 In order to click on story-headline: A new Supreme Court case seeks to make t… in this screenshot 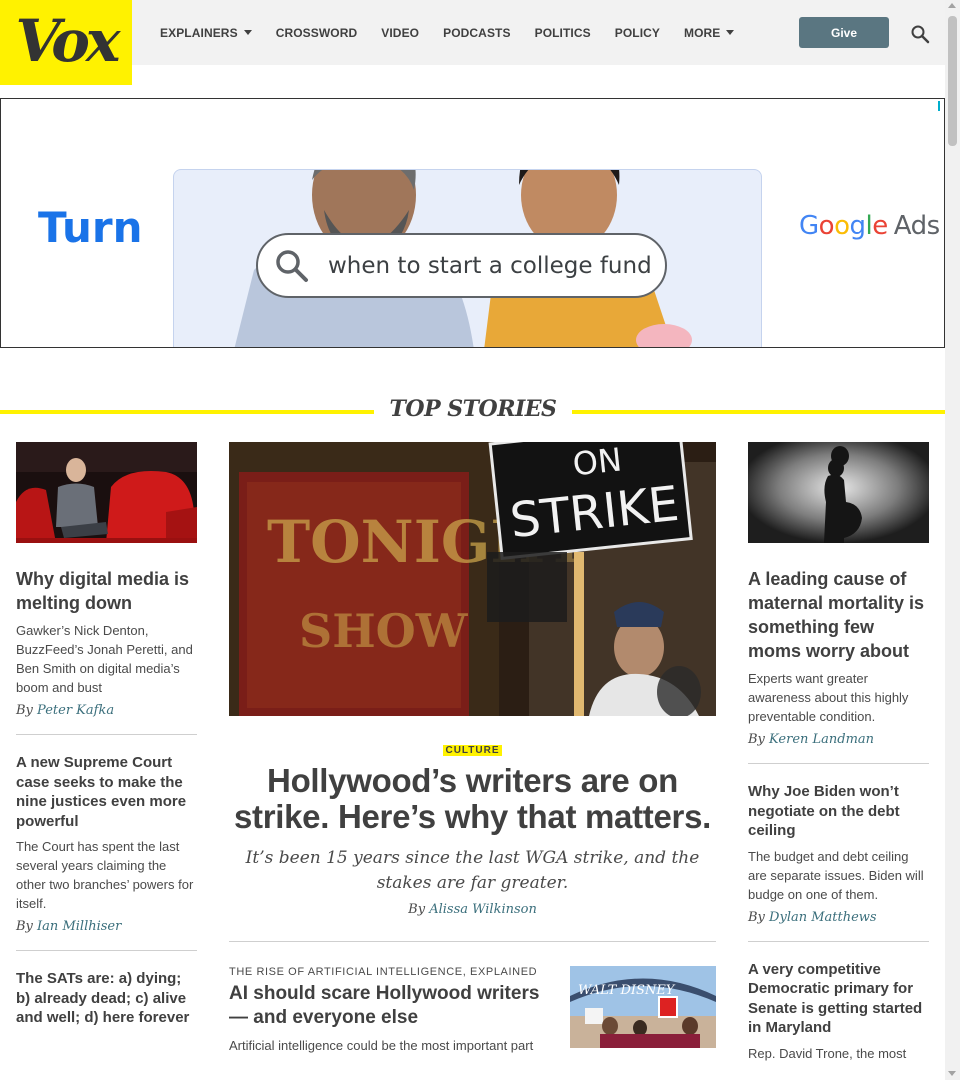, I will do `click(106, 792)`.